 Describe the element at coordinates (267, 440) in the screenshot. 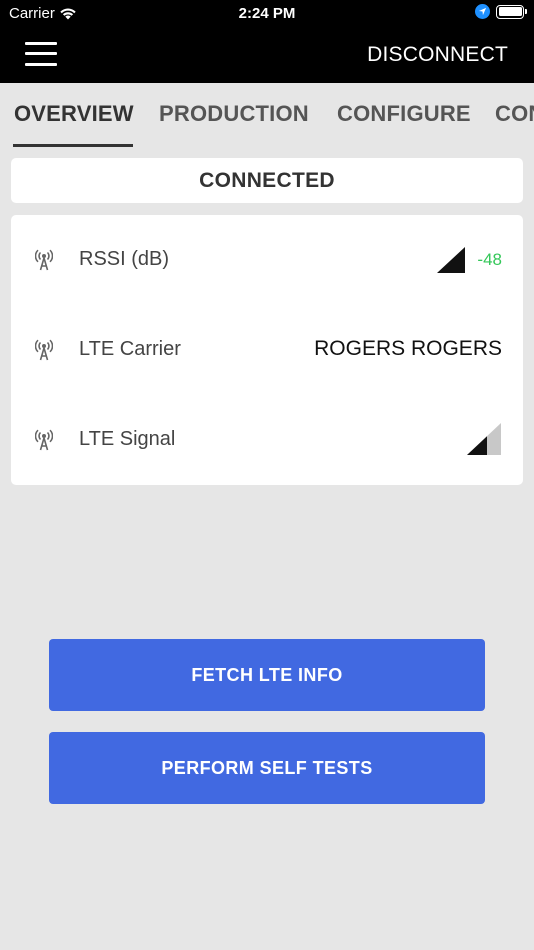

I see `info-row-lte-signal: LTE Signal` at that location.